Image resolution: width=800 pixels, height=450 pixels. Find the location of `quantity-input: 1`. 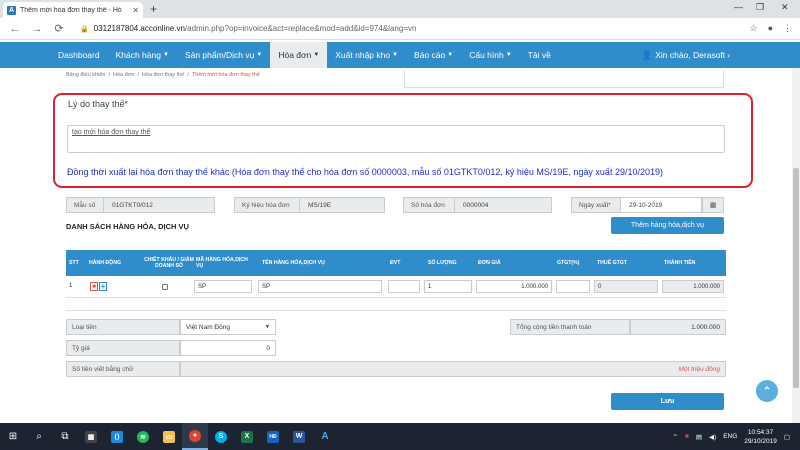

quantity-input: 1 is located at coordinates (448, 286).